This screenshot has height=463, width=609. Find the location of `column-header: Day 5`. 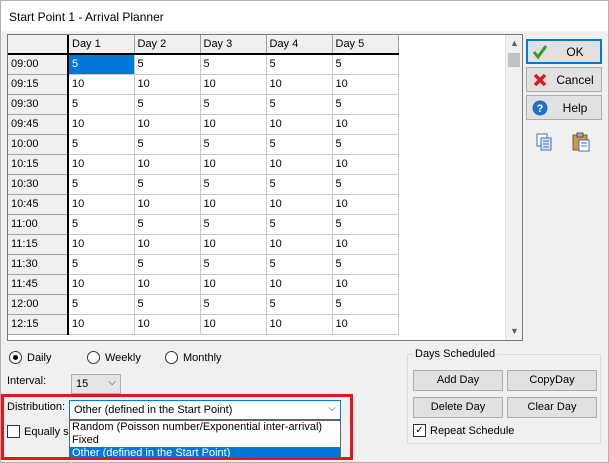

column-header: Day 5 is located at coordinates (365, 45).